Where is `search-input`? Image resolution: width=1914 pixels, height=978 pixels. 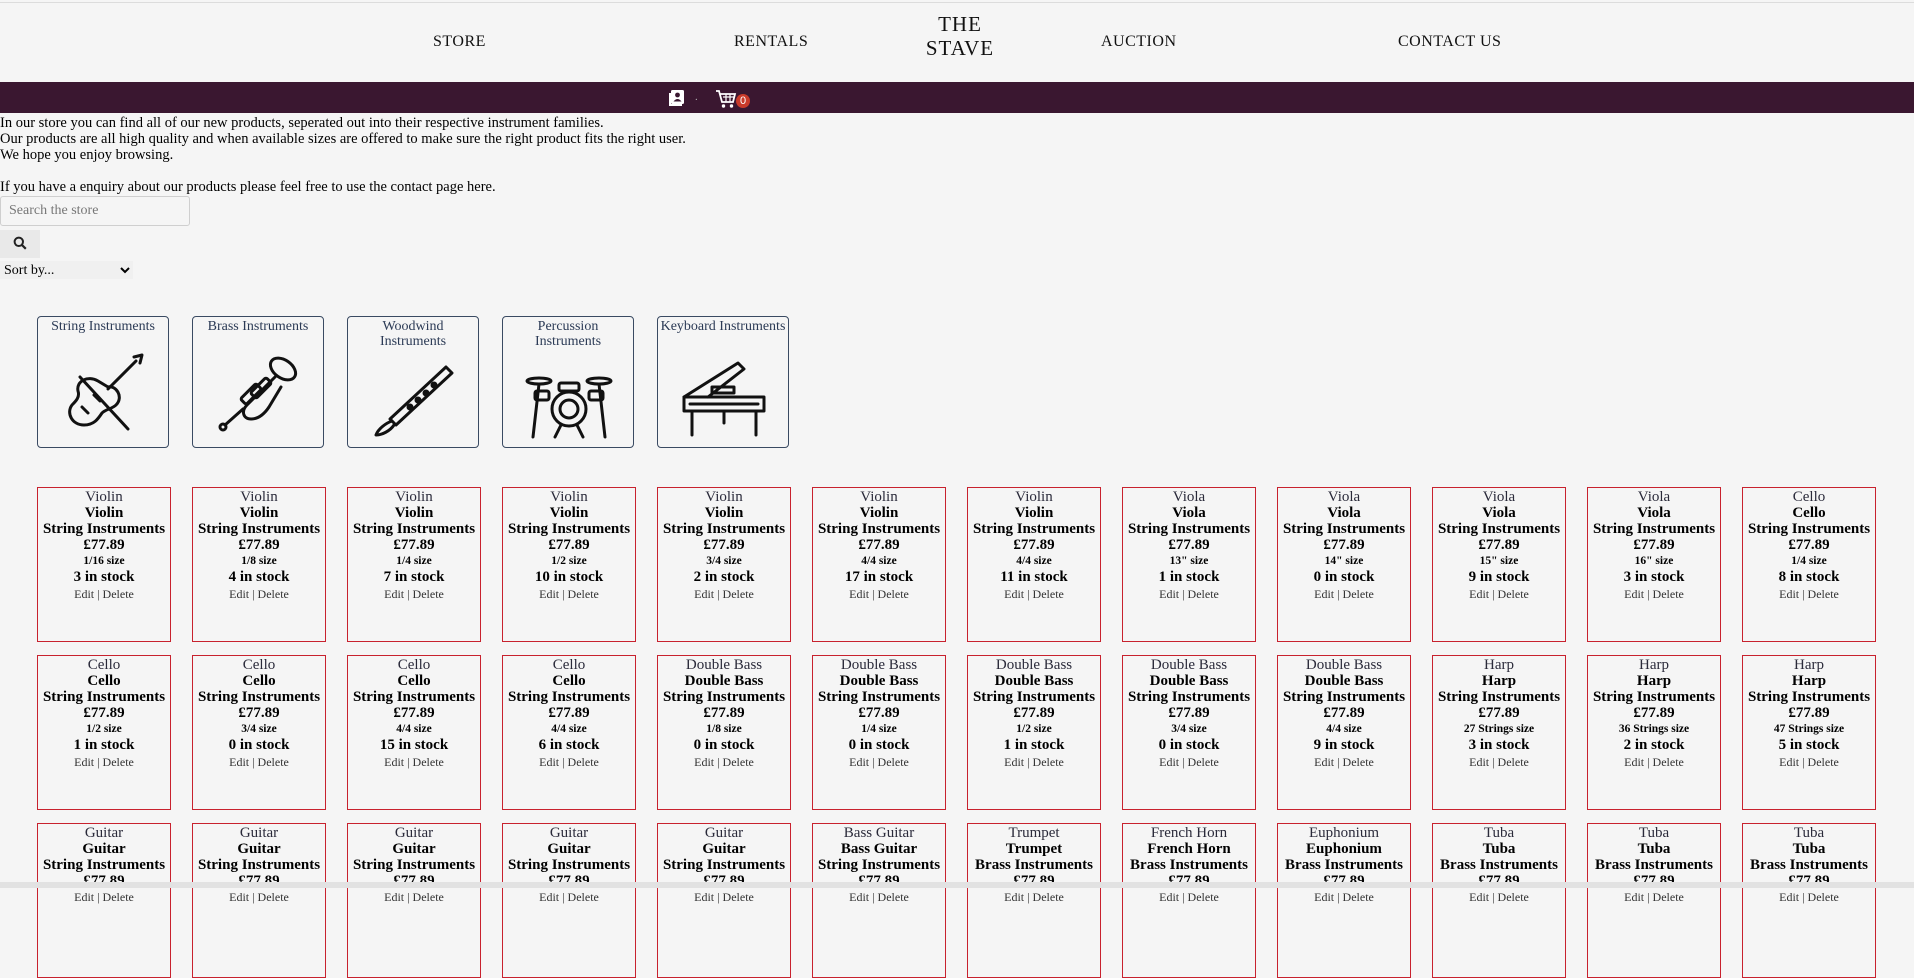
search-input is located at coordinates (95, 211).